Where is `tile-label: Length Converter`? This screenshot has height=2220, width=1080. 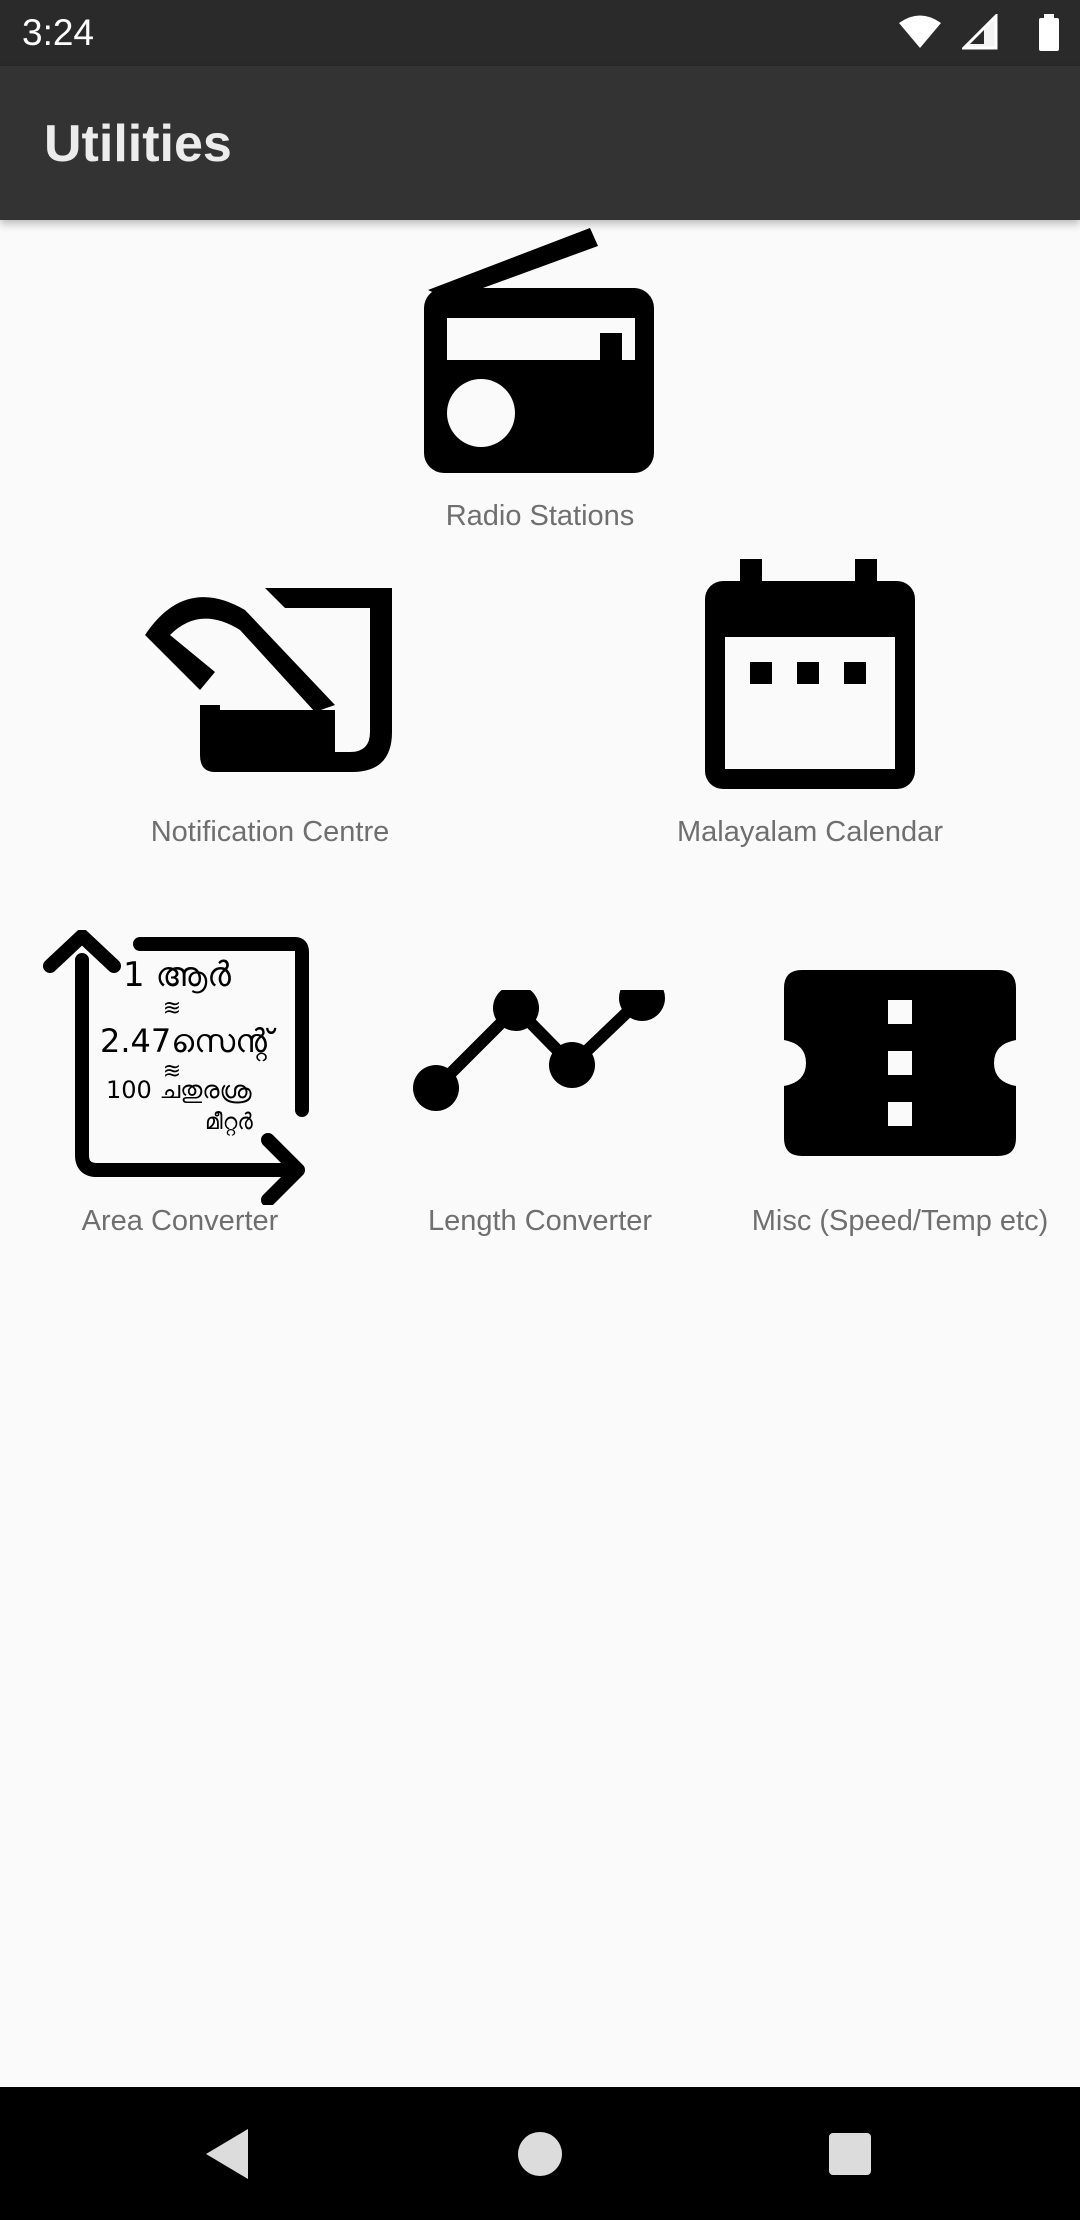 tile-label: Length Converter is located at coordinates (540, 1221).